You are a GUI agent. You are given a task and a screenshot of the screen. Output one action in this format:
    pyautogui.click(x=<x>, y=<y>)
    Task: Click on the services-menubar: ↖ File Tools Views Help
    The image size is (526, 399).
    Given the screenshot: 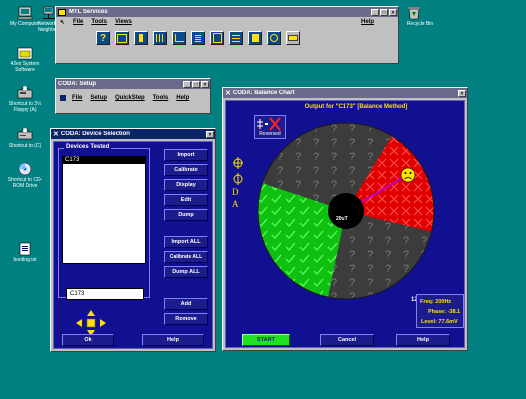 What is the action you would take?
    pyautogui.click(x=227, y=22)
    